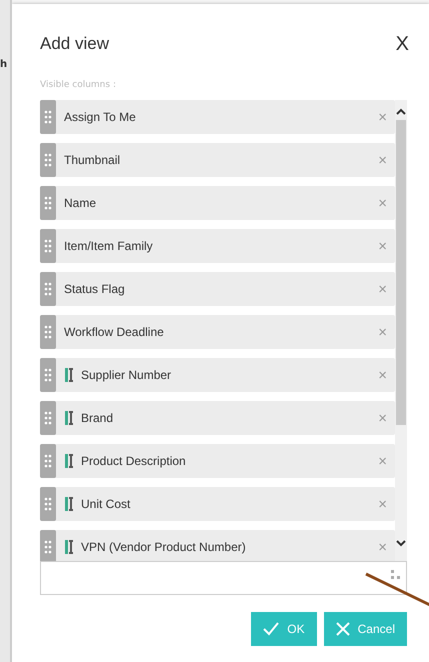  Describe the element at coordinates (126, 375) in the screenshot. I see `column-label: Supplier Number` at that location.